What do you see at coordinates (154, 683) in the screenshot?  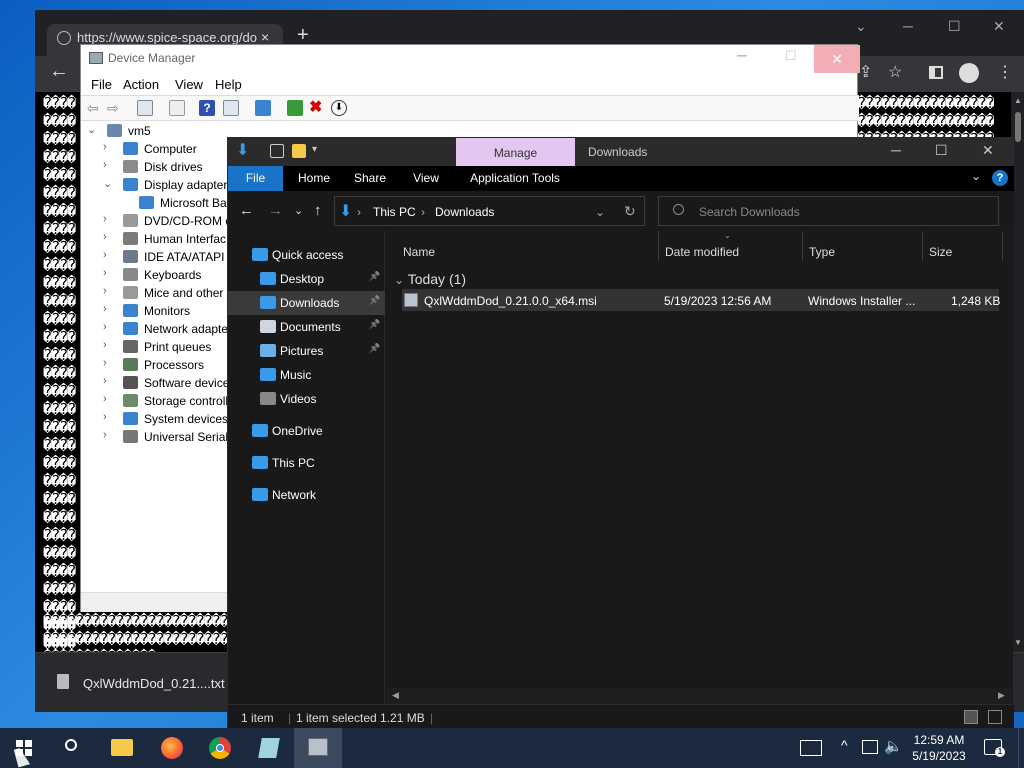 I see `download-item: QxlWddmDod_0.21....txt` at bounding box center [154, 683].